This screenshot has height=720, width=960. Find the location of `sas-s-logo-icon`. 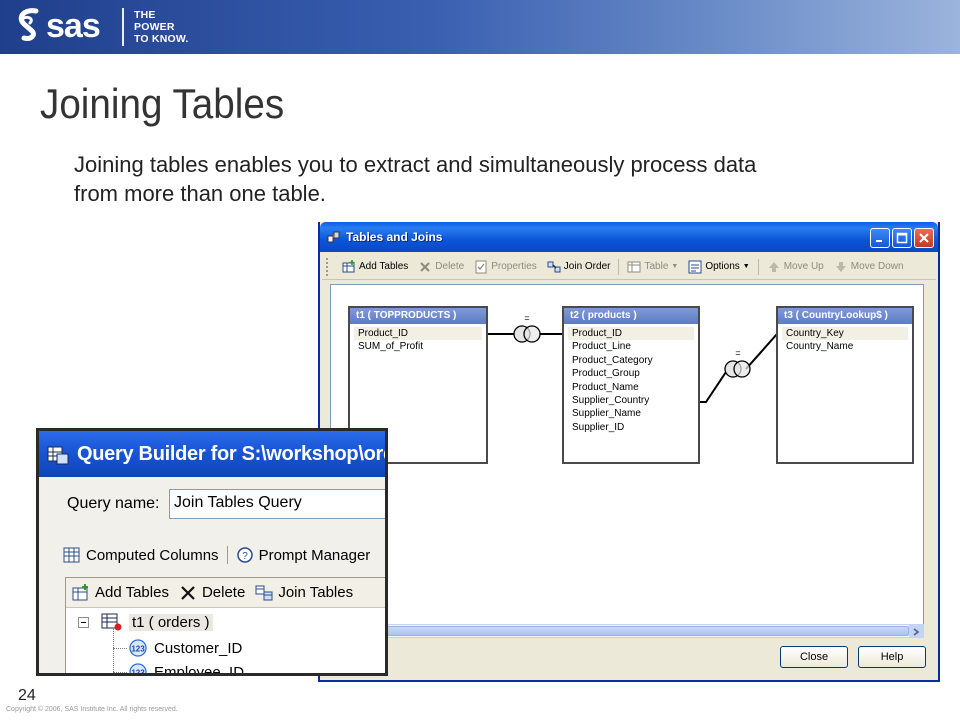

sas-s-logo-icon is located at coordinates (28, 24).